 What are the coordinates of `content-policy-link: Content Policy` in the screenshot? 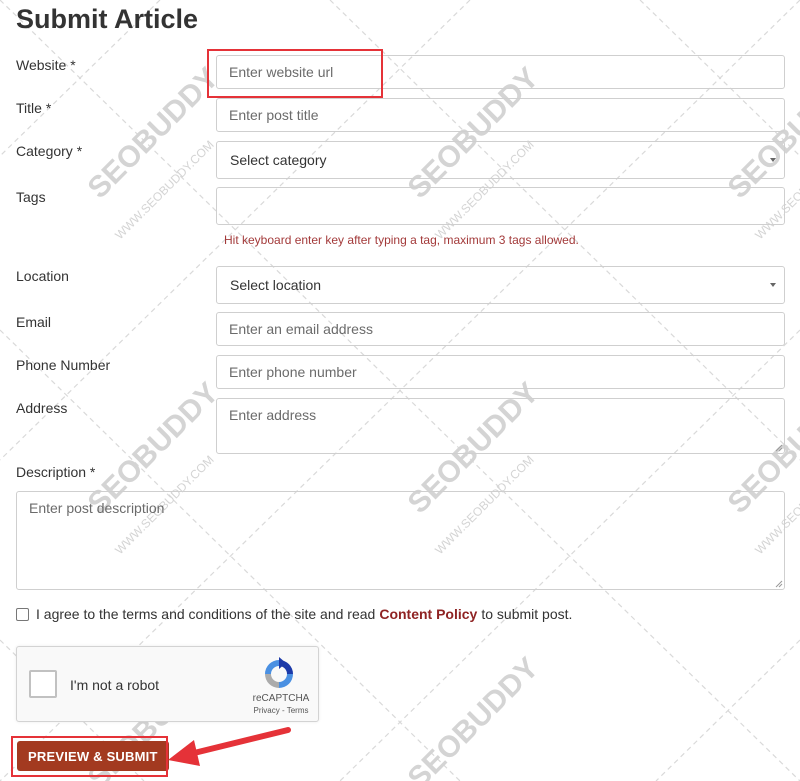 It's located at (428, 614).